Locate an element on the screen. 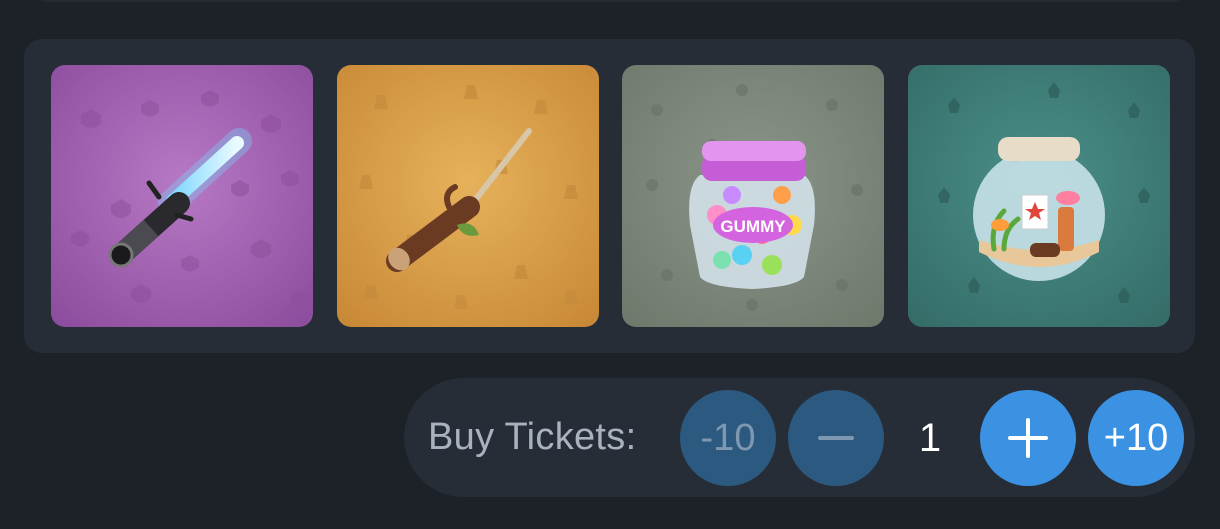 The width and height of the screenshot is (1220, 529). lightsaber-icon is located at coordinates (182, 196).